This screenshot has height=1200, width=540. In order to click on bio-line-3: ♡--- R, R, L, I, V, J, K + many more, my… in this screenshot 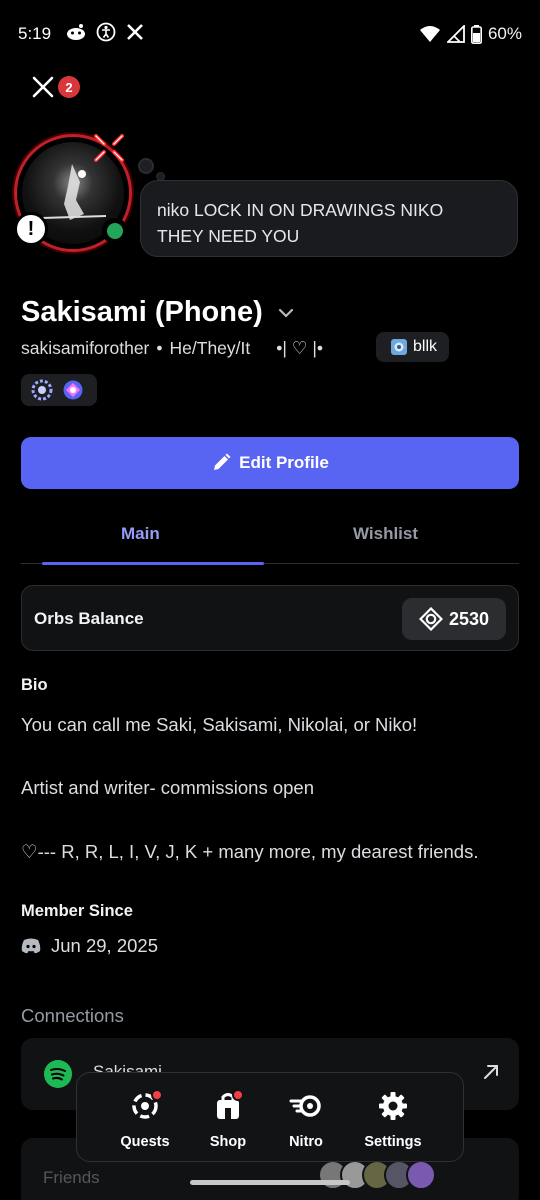, I will do `click(250, 851)`.